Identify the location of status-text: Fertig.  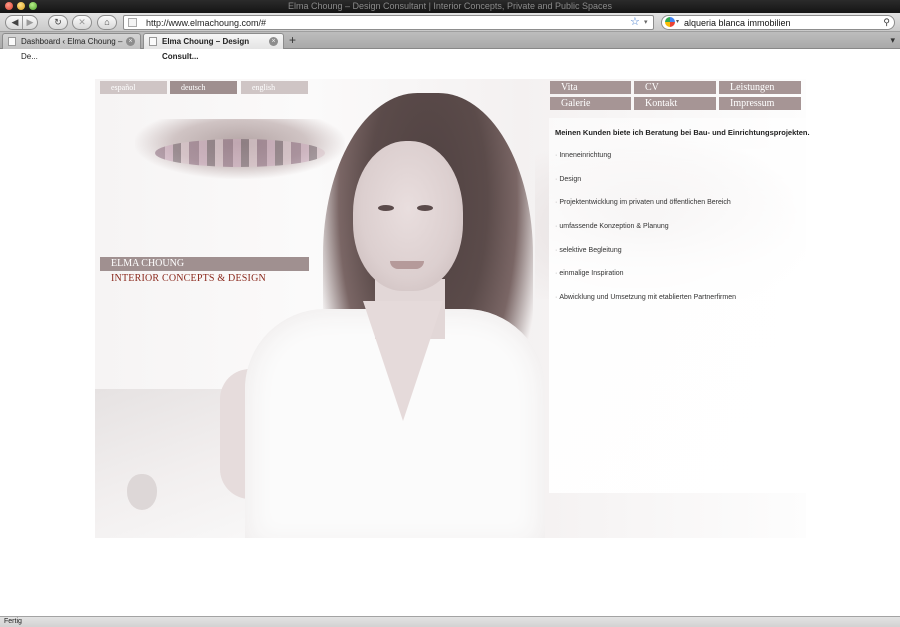
(13, 621).